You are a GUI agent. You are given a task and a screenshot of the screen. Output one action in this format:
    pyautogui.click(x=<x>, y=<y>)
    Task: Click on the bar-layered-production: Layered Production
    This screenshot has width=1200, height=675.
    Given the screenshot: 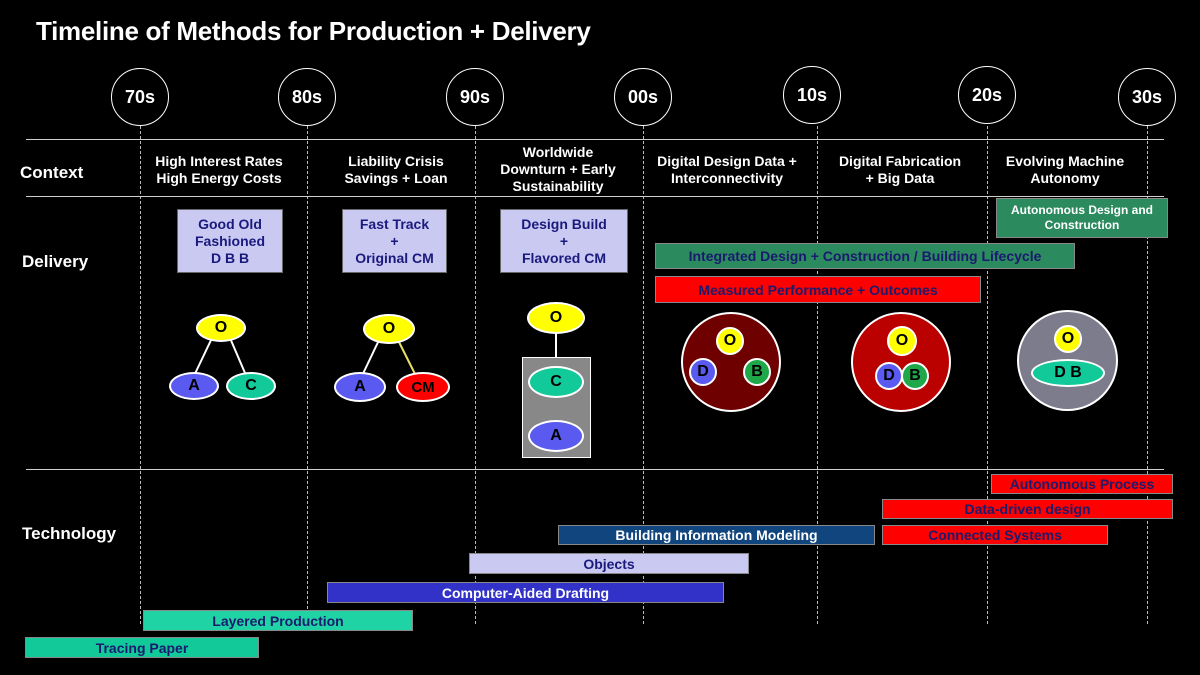 What is the action you would take?
    pyautogui.click(x=278, y=620)
    